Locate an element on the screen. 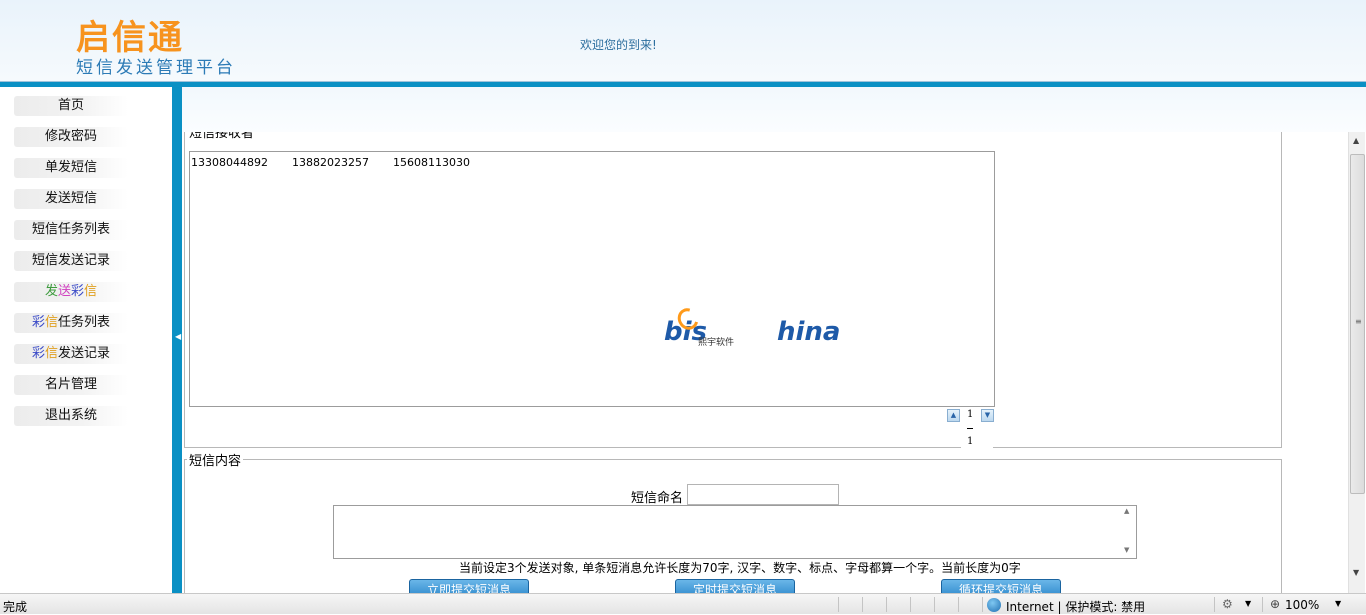 The height and width of the screenshot is (615, 1366). page-down-button: ▼ is located at coordinates (987, 415).